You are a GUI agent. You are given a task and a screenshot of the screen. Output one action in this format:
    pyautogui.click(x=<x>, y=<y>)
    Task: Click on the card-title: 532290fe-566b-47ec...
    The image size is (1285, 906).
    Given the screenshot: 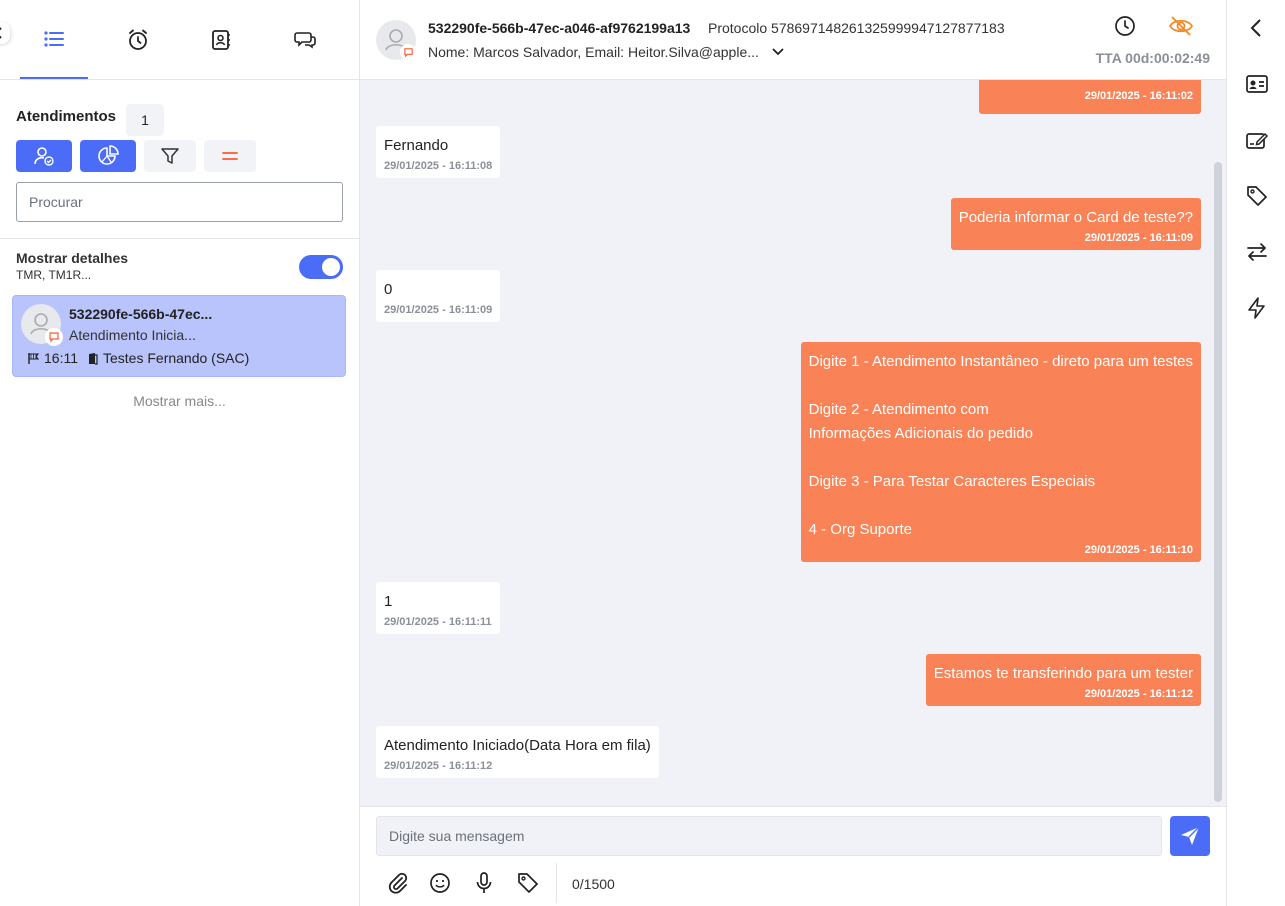 What is the action you would take?
    pyautogui.click(x=141, y=314)
    